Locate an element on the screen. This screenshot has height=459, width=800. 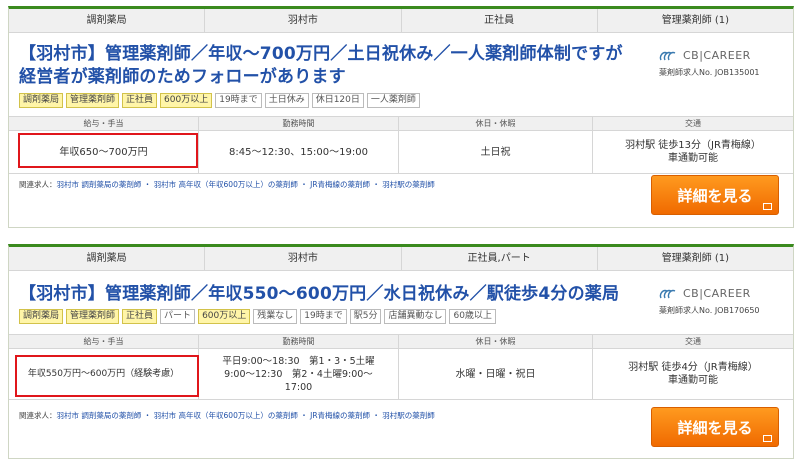
access-value: 羽村駅 徒歩4分（JR青梅線） 車通勤可能 is located at coordinates (693, 374).